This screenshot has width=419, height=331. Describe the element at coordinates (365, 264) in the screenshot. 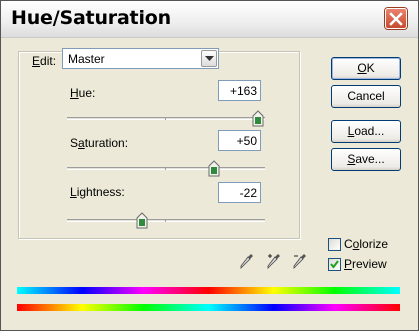

I see `preview-label: Preview` at that location.